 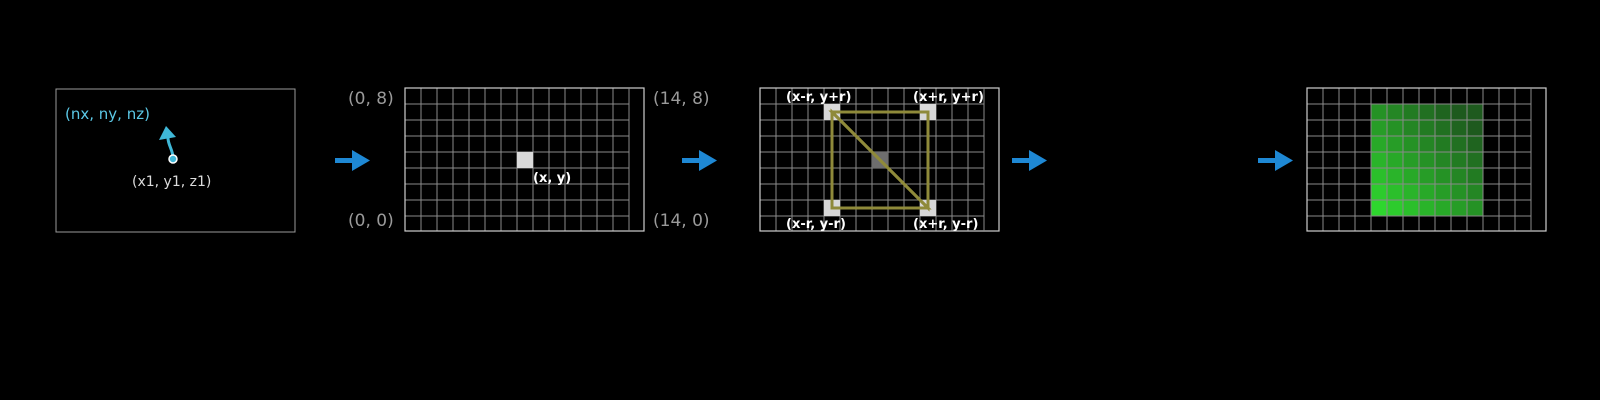 I want to click on shaded-region, so click(x=1427, y=160).